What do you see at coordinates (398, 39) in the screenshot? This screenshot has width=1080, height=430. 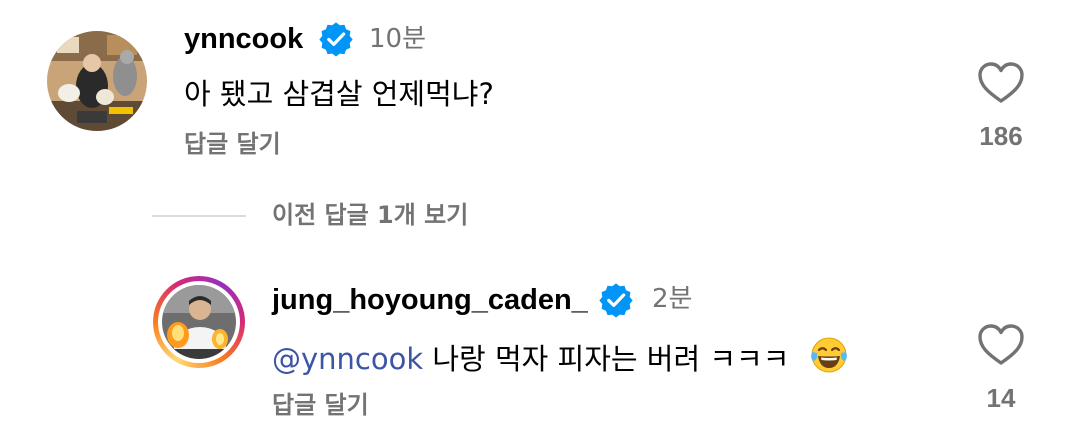 I see `comment-time: 10분` at bounding box center [398, 39].